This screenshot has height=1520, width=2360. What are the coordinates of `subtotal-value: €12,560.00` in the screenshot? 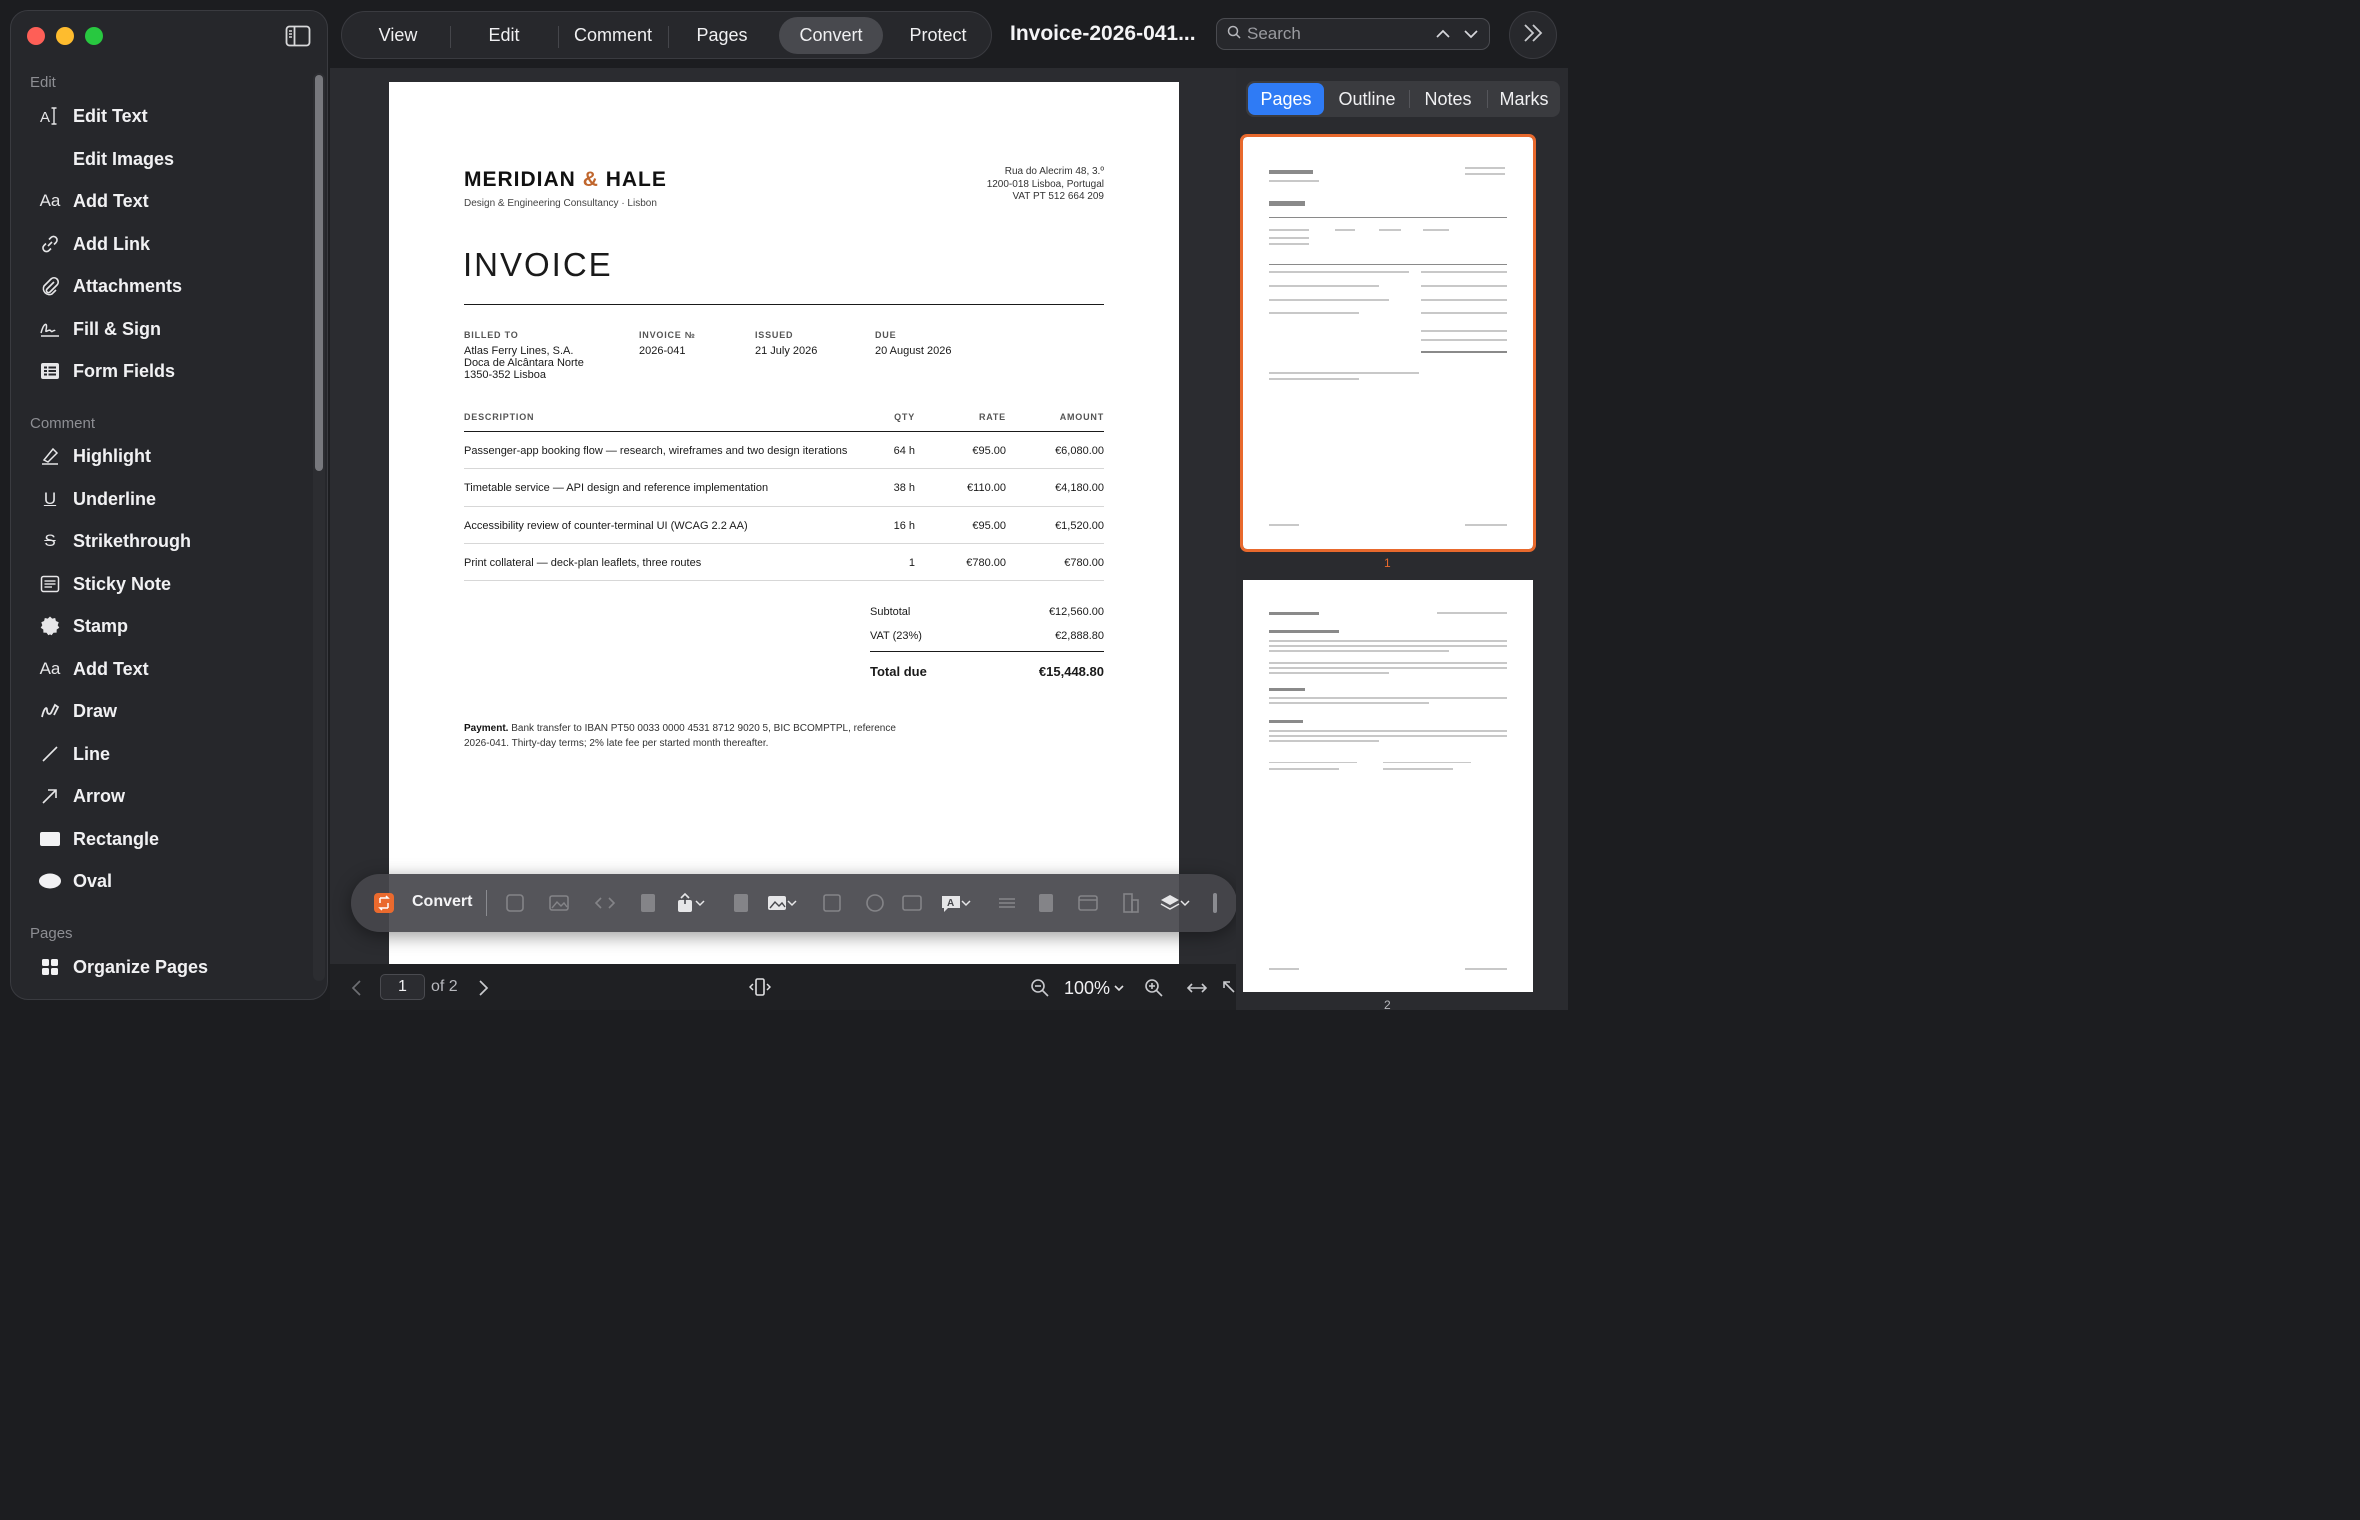 It's located at (1076, 612).